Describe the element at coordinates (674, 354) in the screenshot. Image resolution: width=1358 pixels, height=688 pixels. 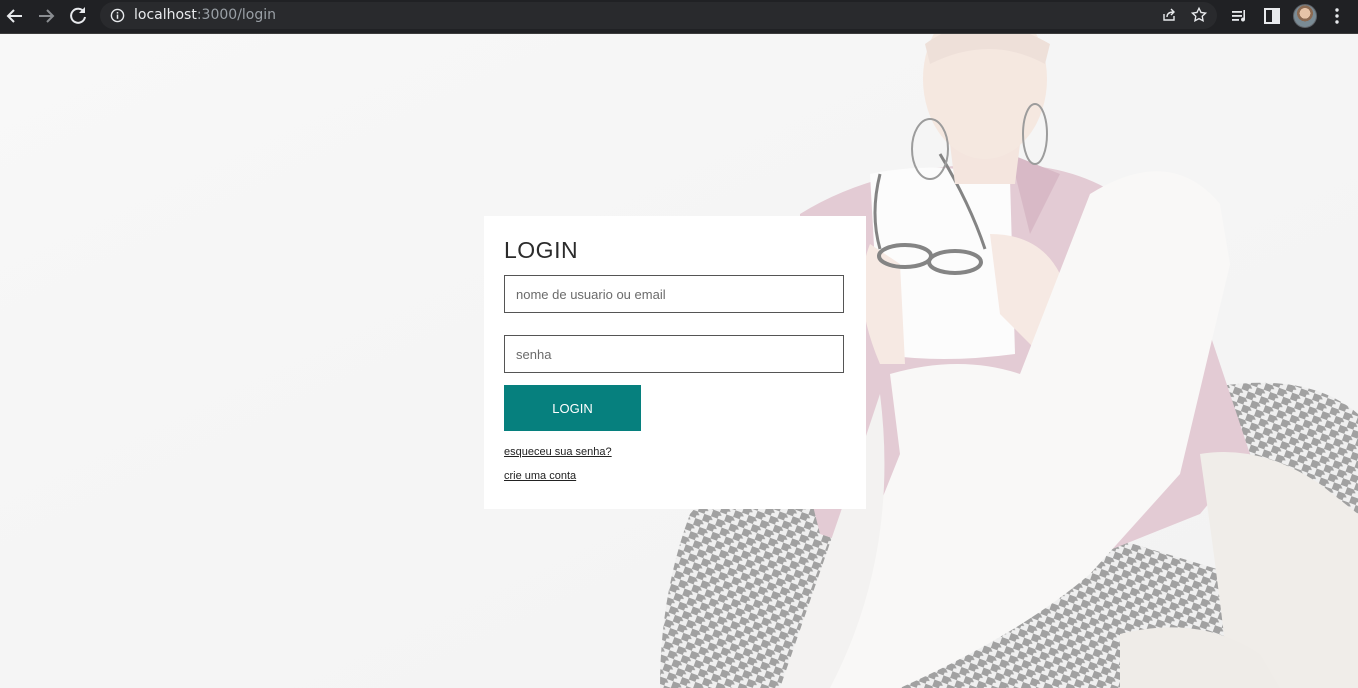
I see `password-input` at that location.